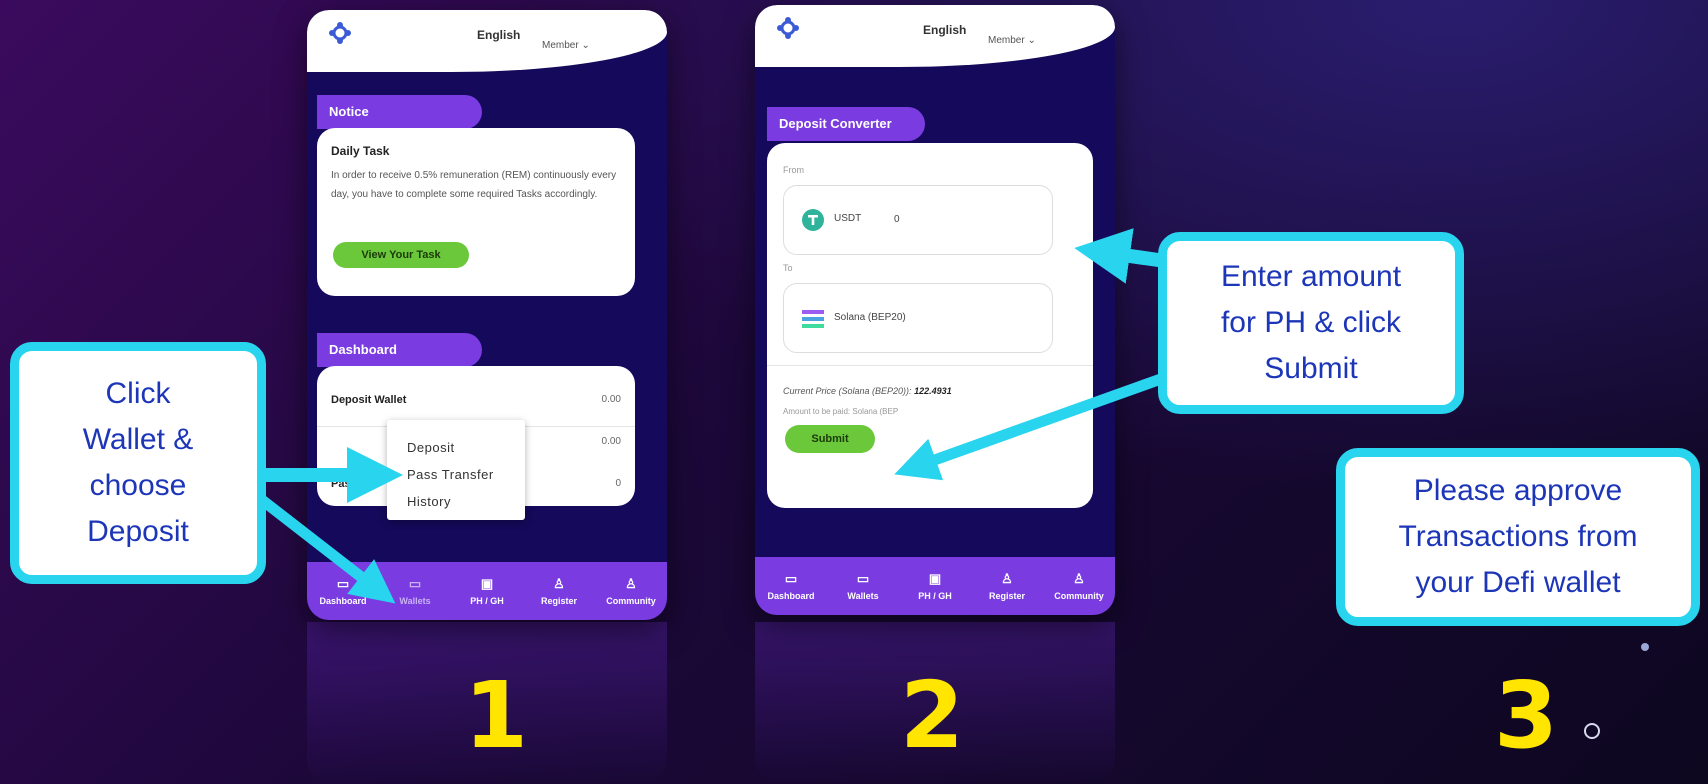  What do you see at coordinates (1592, 731) in the screenshot?
I see `decorative-ring` at bounding box center [1592, 731].